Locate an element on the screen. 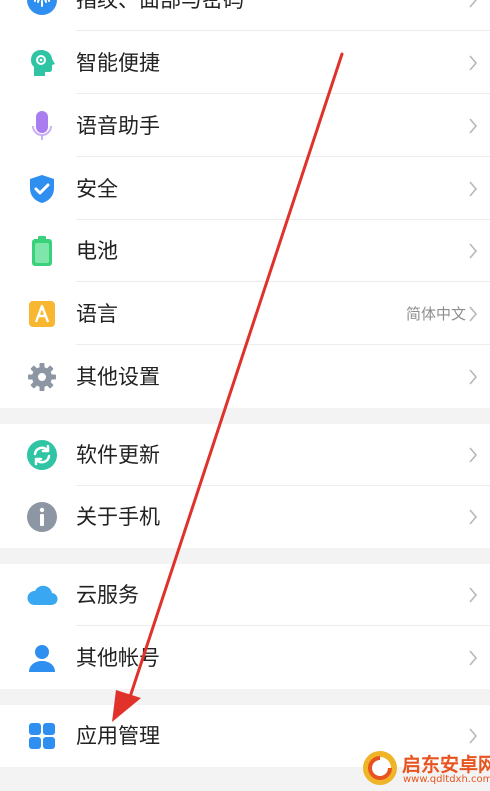  settings-item-label: 智能便捷 is located at coordinates (118, 63).